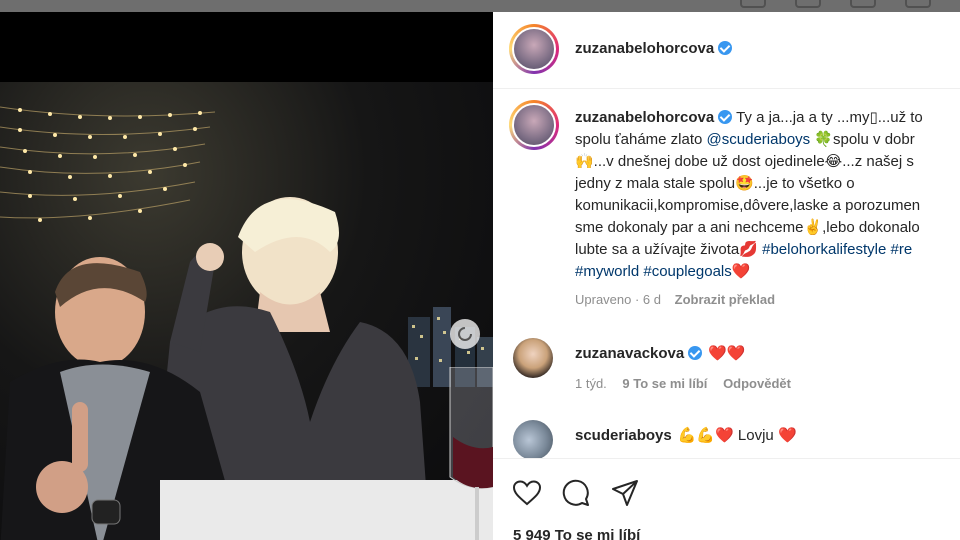  What do you see at coordinates (618, 299) in the screenshot?
I see `edited-timestamp: Upraveno · 6 d` at bounding box center [618, 299].